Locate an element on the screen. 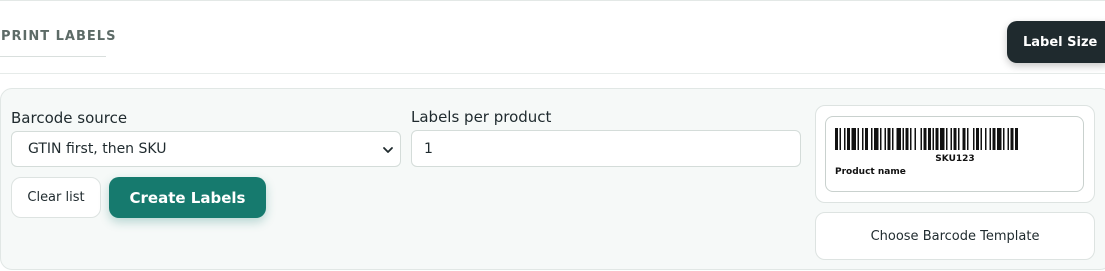  title-underline is located at coordinates (53, 56).